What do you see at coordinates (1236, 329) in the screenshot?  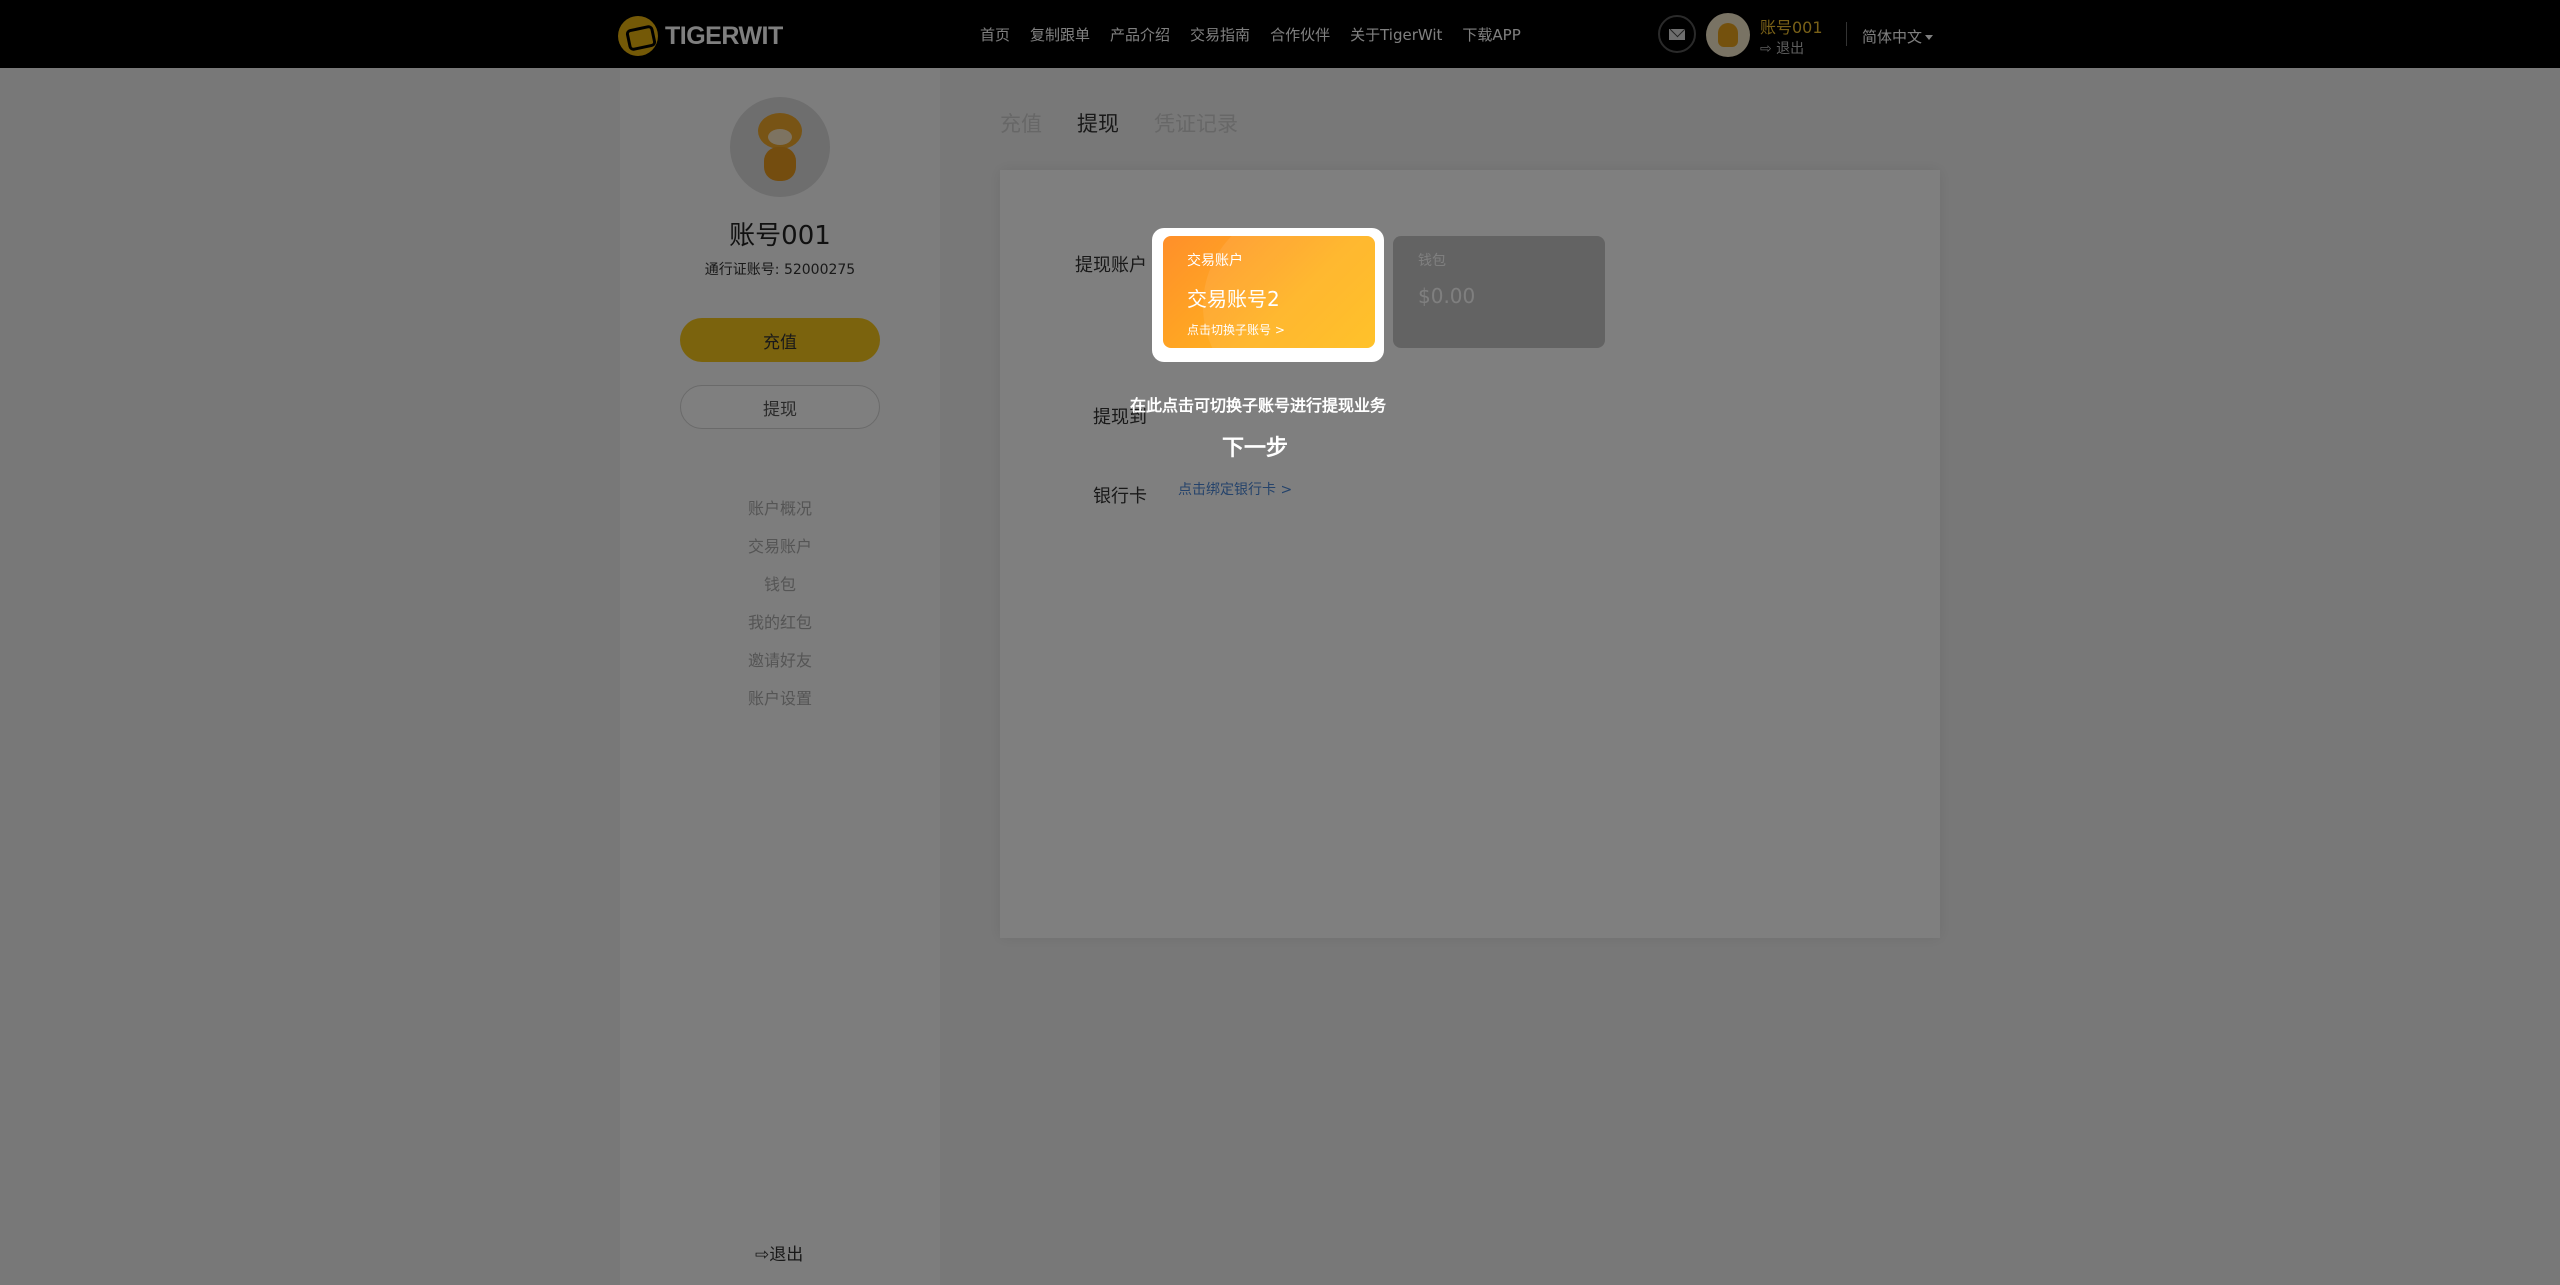 I see `switch-sub-account-link: 点击切换子账号 >` at bounding box center [1236, 329].